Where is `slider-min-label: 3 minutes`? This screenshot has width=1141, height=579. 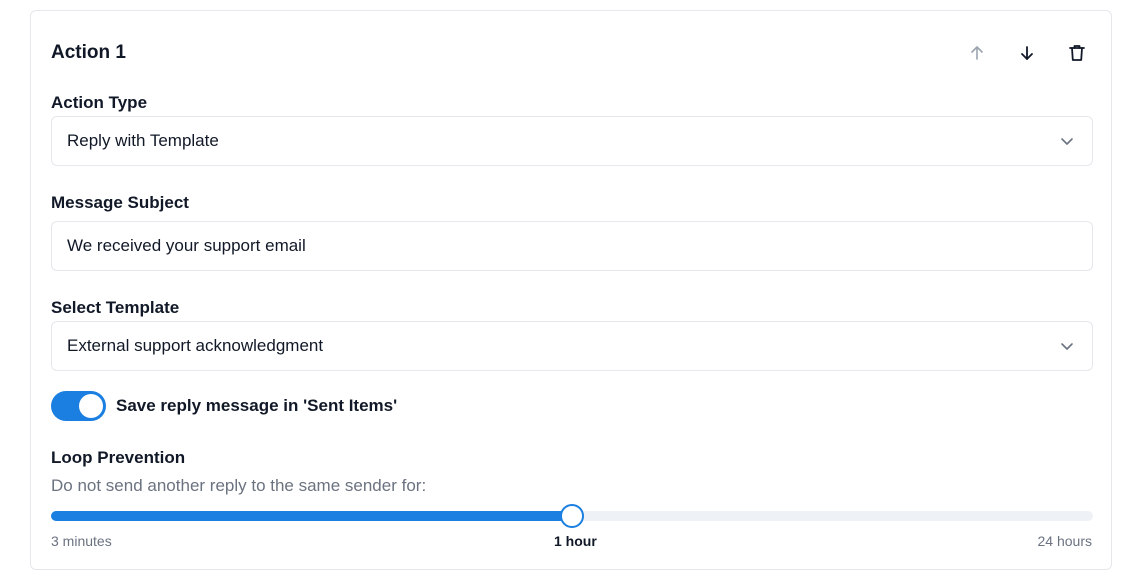 slider-min-label: 3 minutes is located at coordinates (81, 541).